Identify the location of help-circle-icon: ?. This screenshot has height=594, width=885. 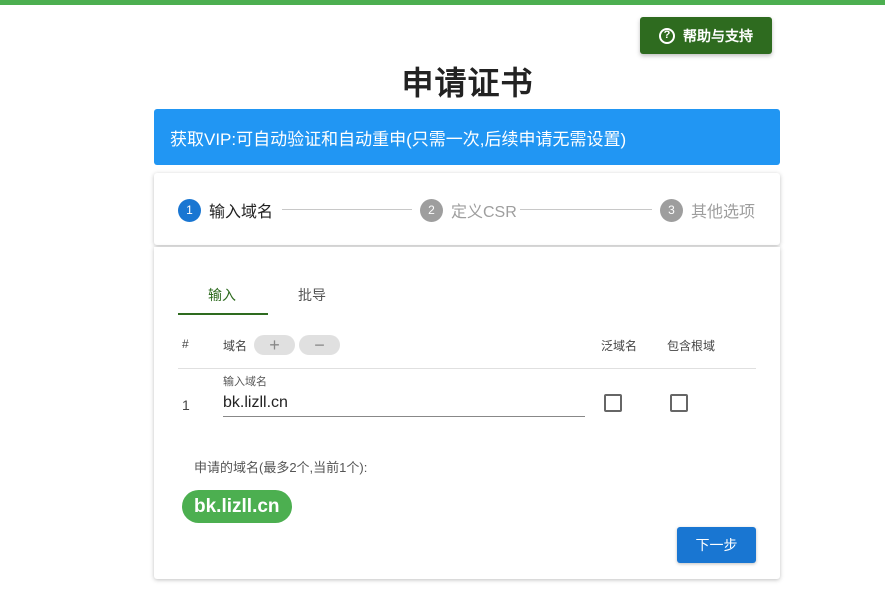
(667, 35).